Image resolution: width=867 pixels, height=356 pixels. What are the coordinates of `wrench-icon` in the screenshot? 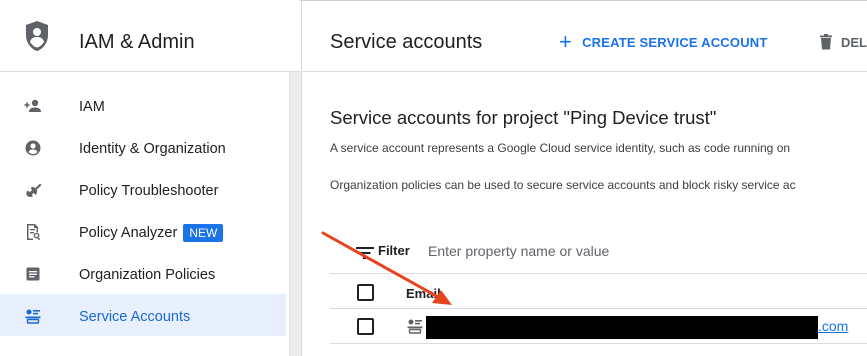 It's located at (34, 190).